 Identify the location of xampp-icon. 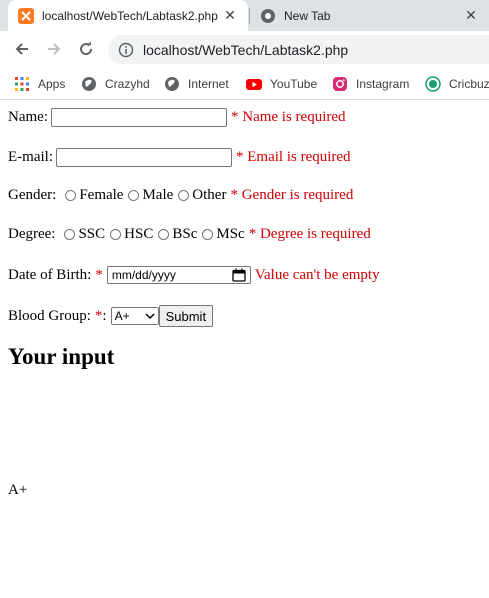
(26, 15).